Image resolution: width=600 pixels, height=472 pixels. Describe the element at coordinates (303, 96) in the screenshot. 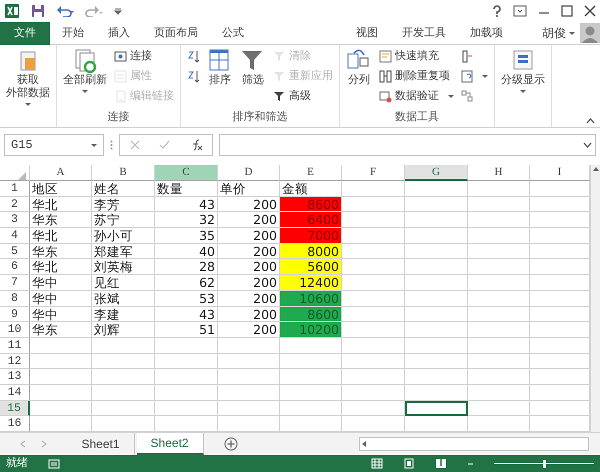

I see `ribbon-button: 高级` at that location.